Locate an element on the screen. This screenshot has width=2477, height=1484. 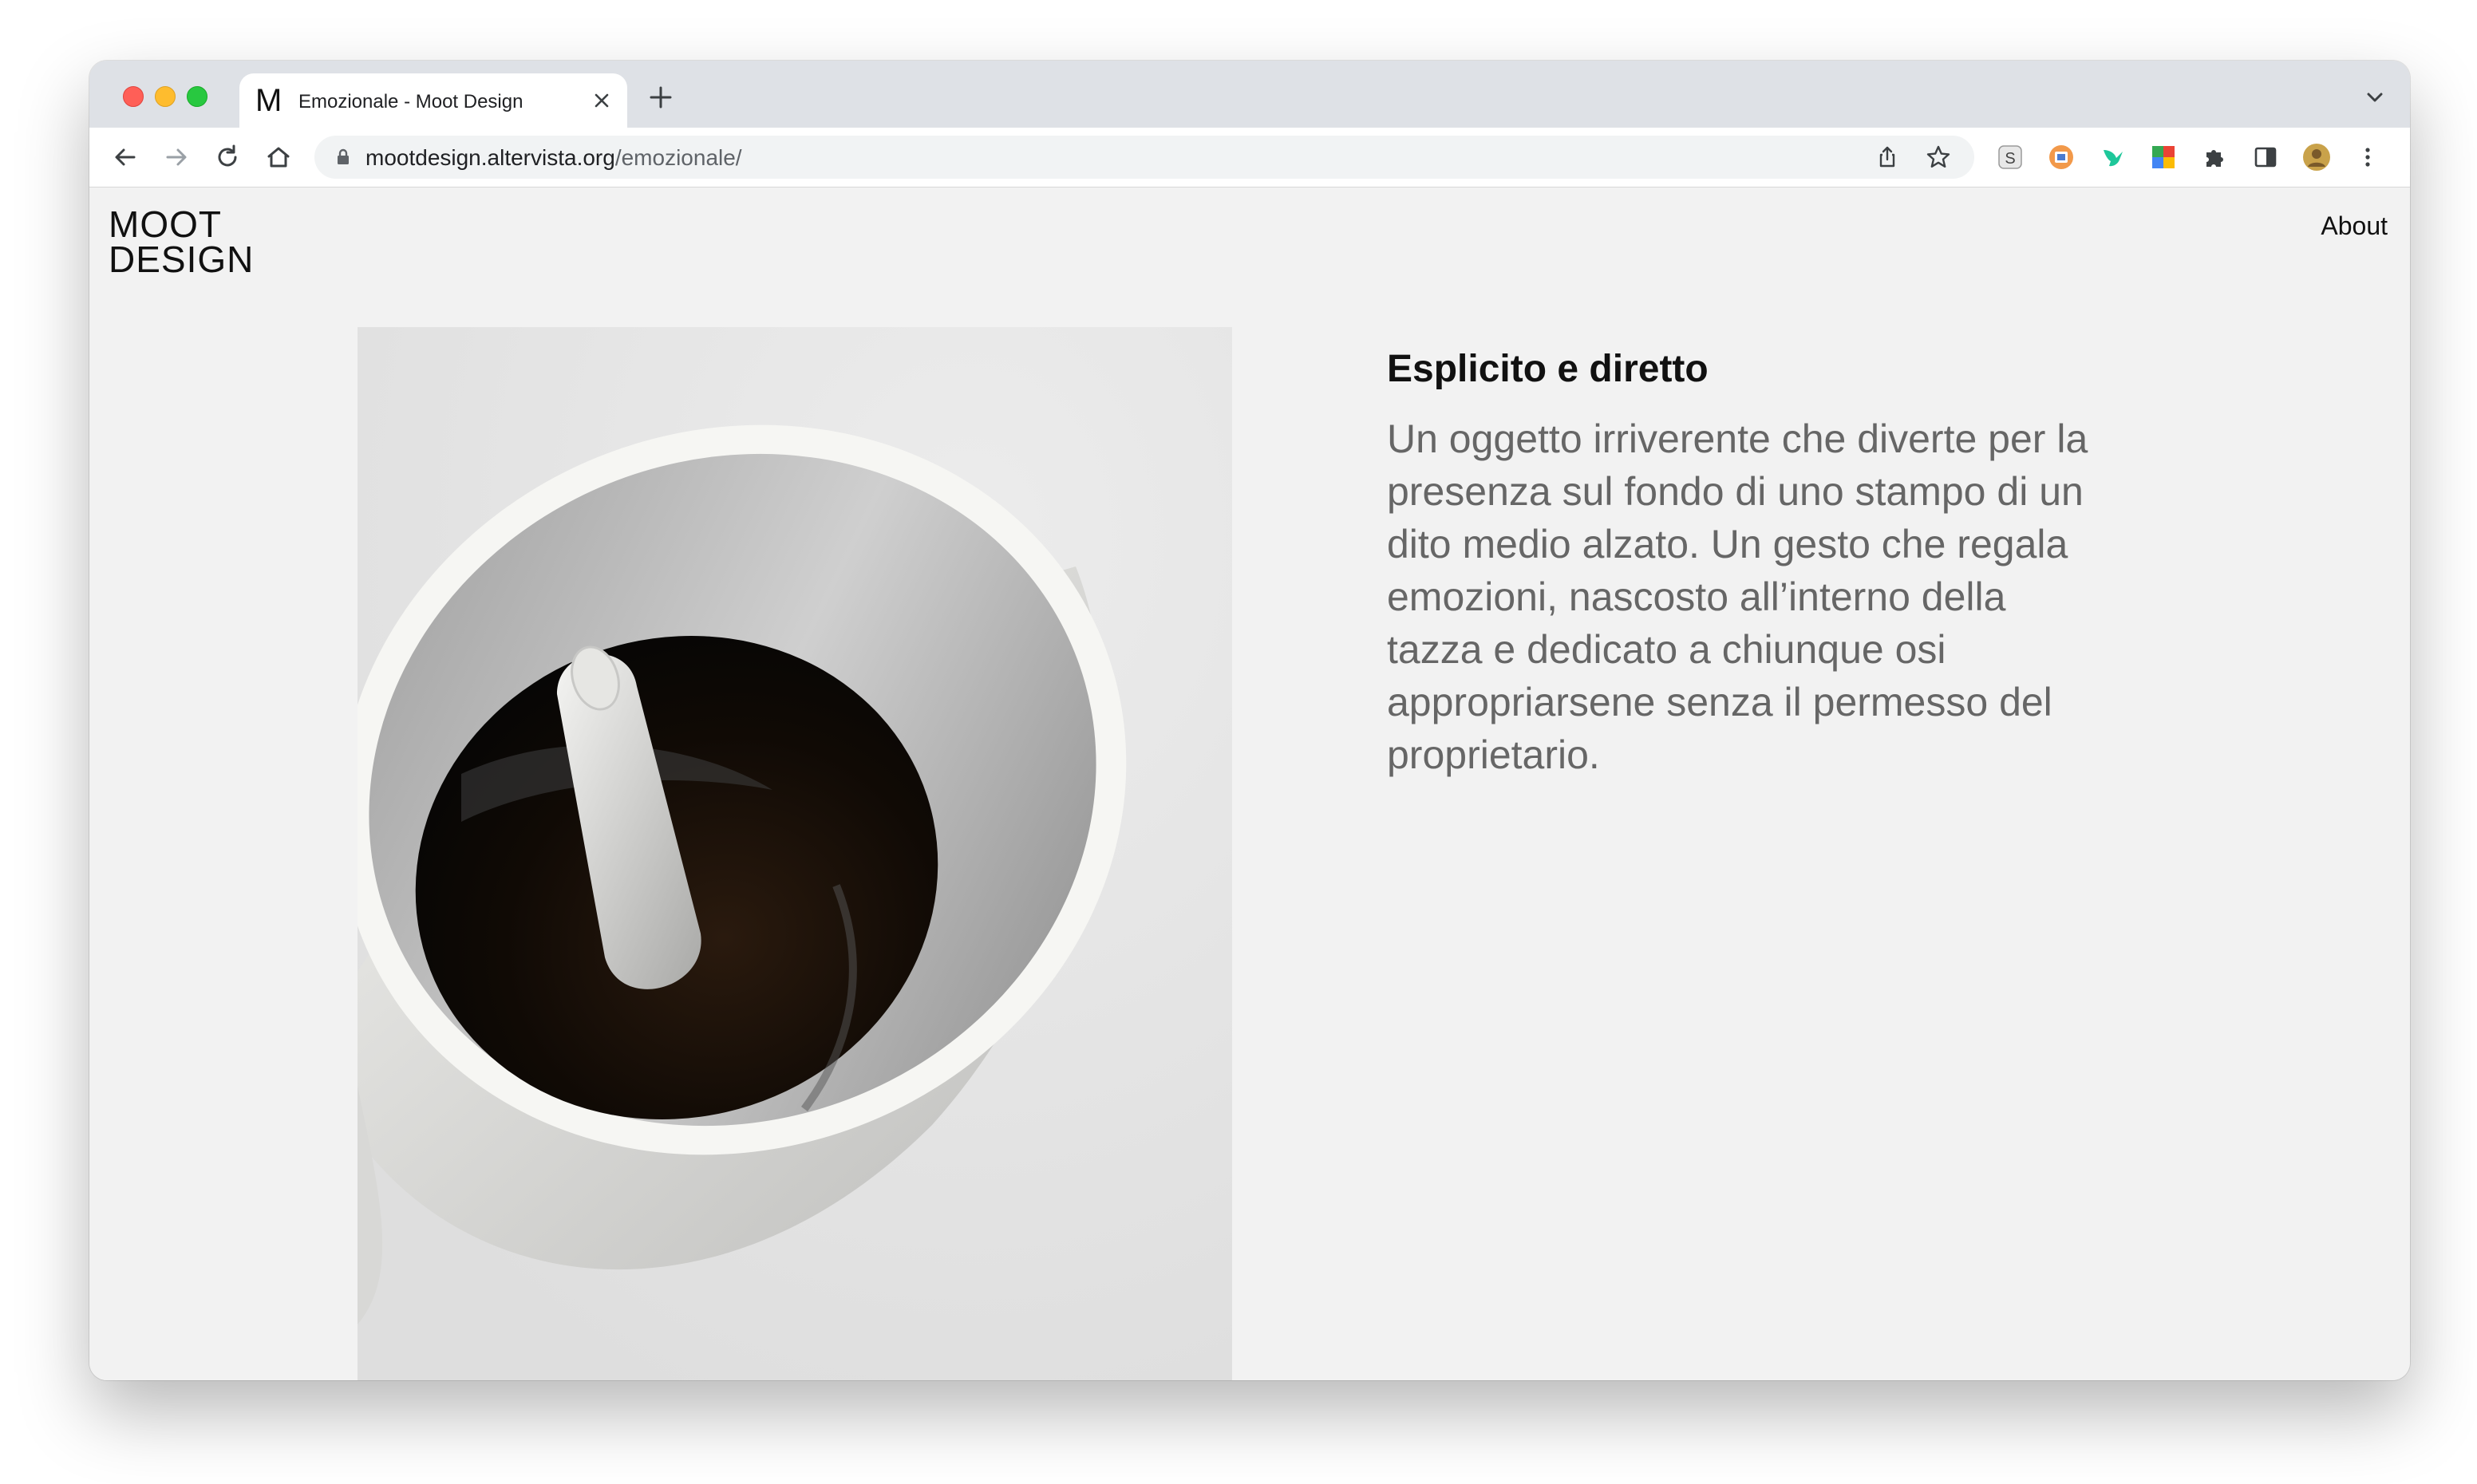
puzzle-icon is located at coordinates (2214, 157).